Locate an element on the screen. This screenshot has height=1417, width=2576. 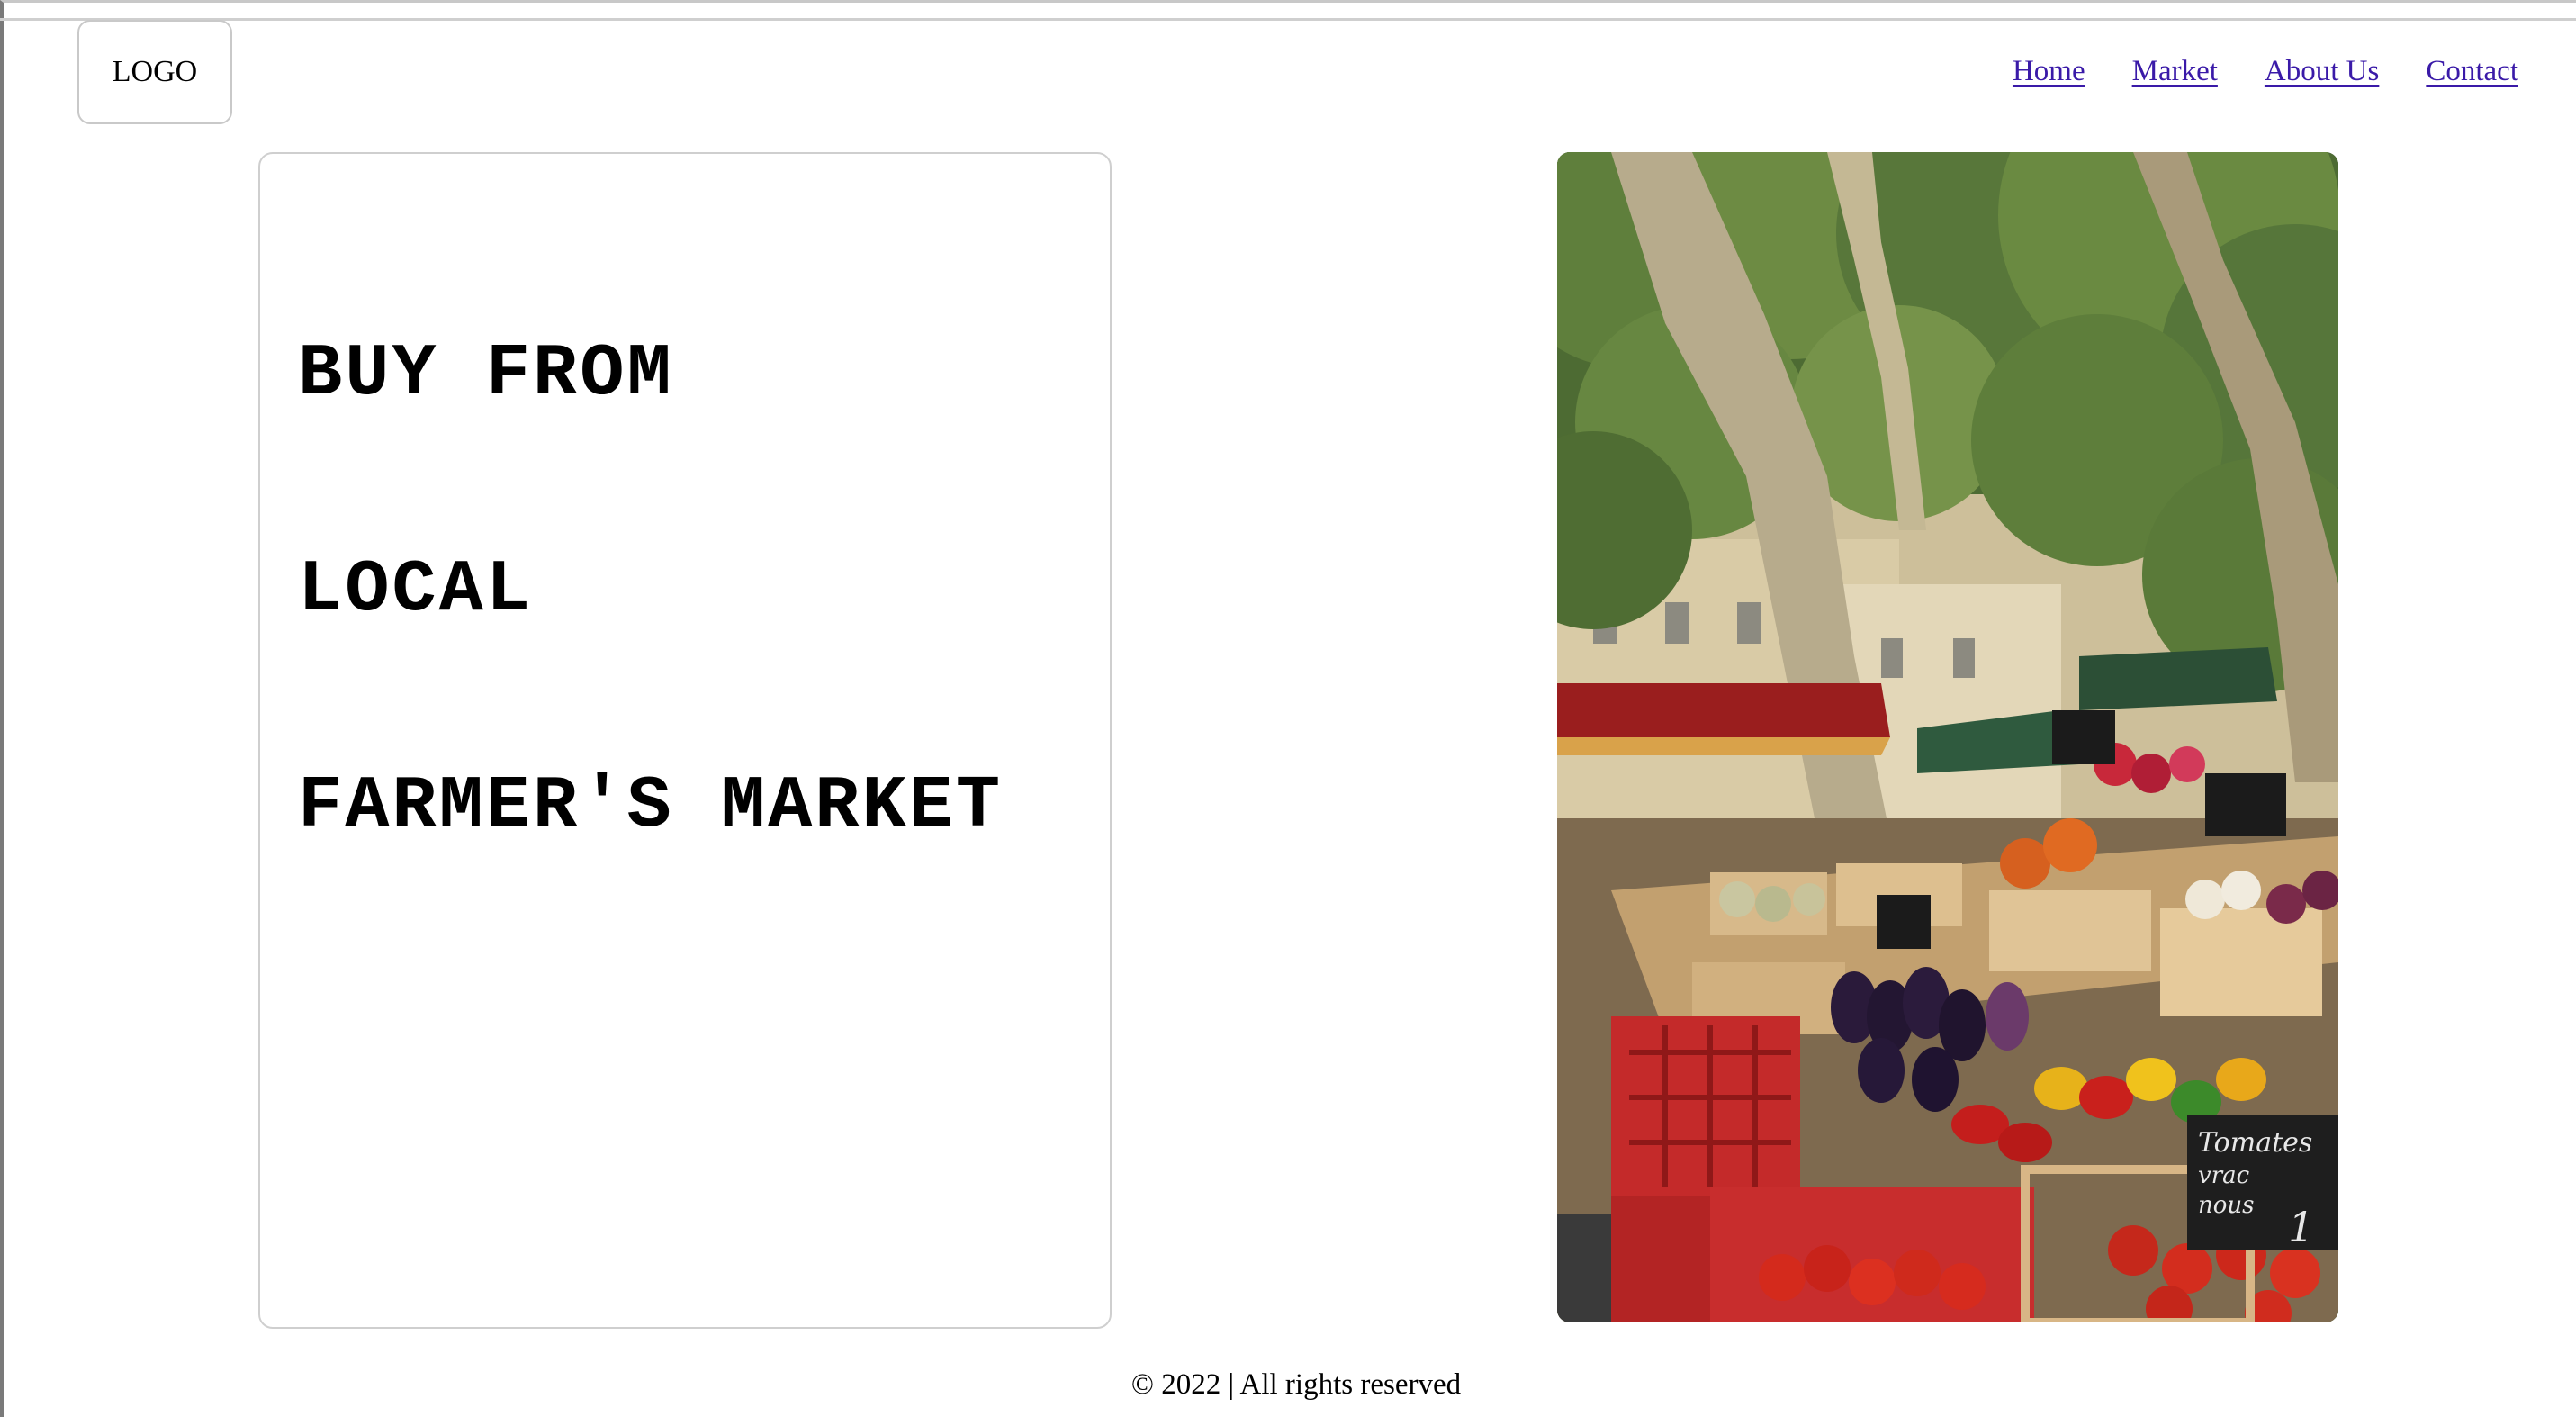
hero-headline-line-1: BUY FROM is located at coordinates (486, 374).